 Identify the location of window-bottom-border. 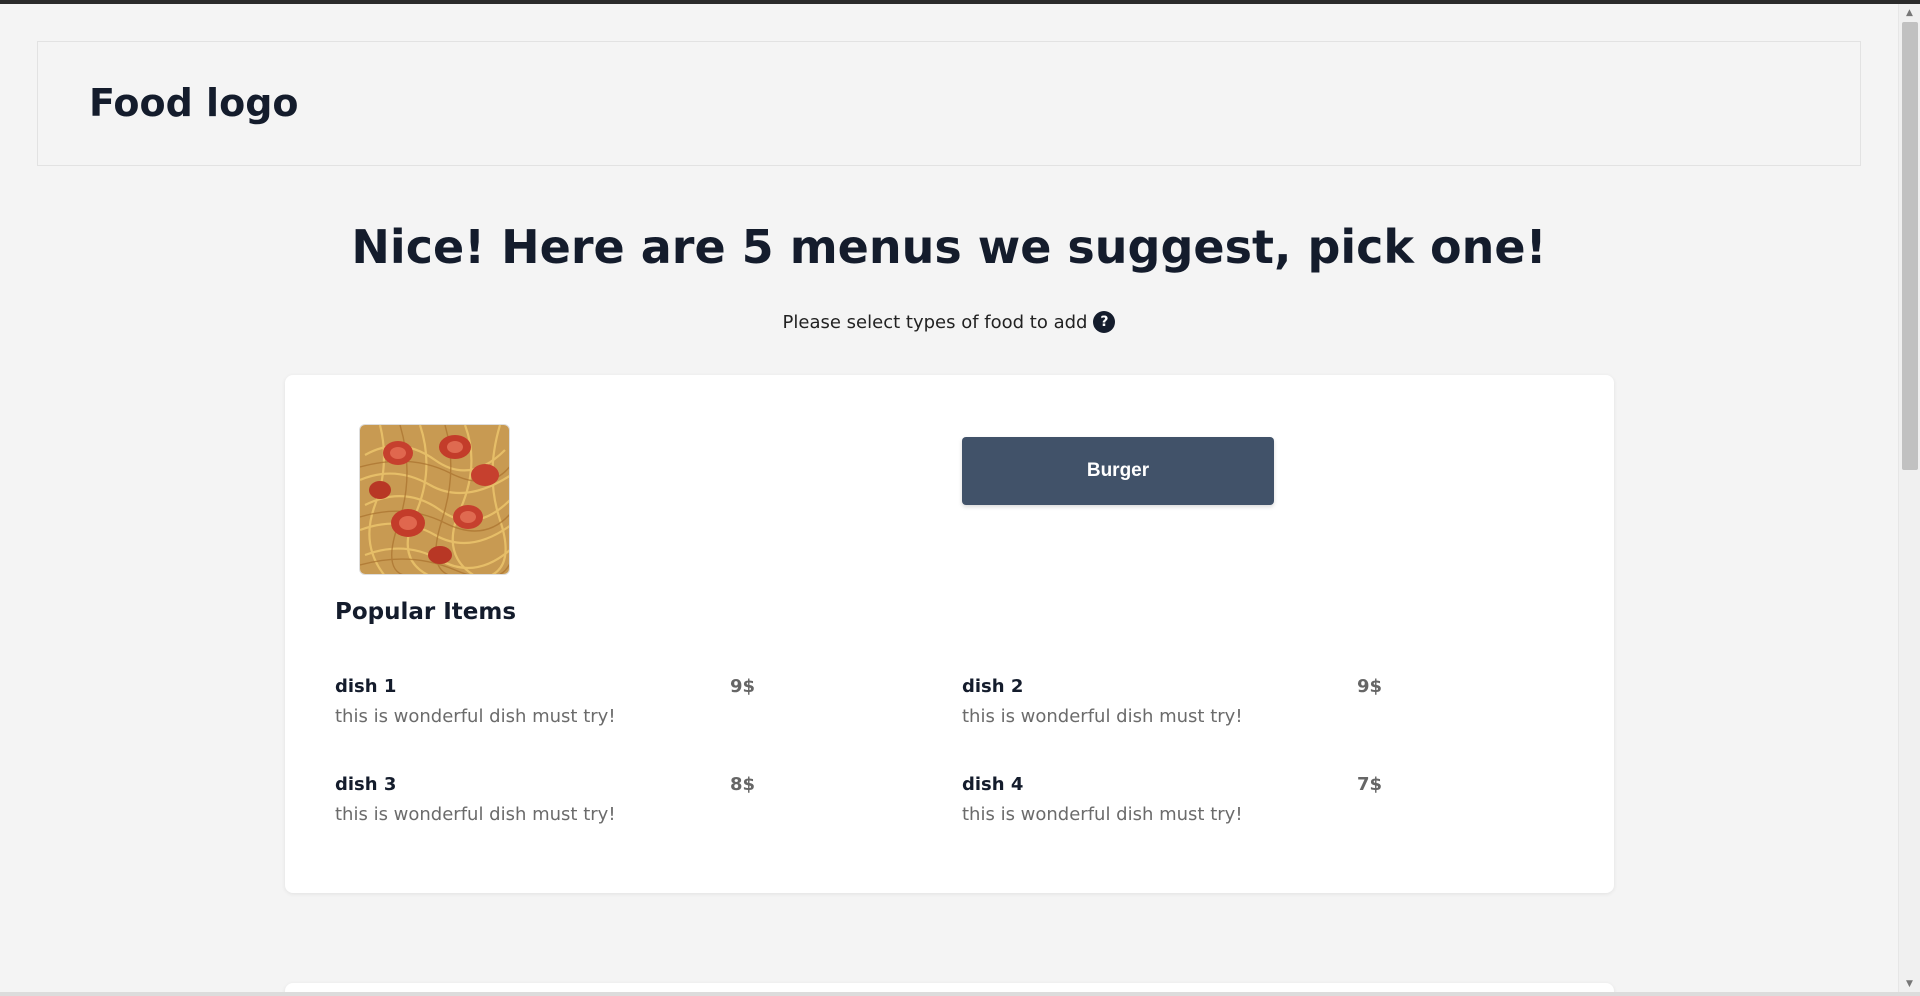
(960, 994).